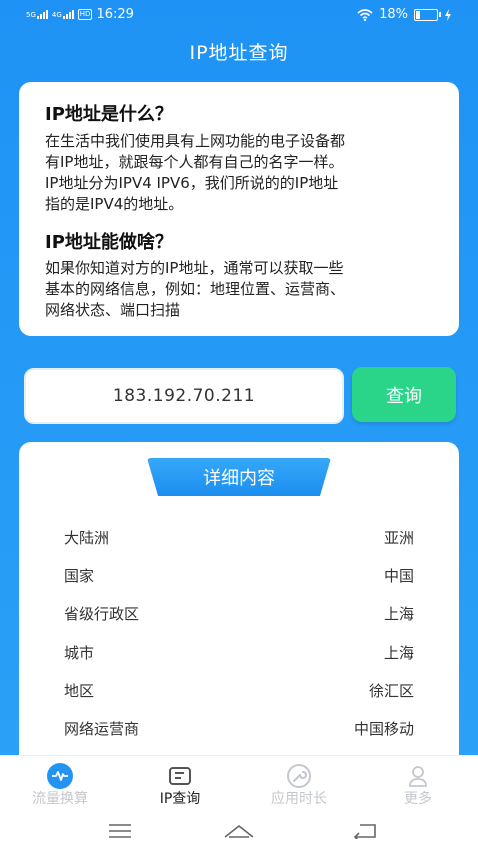 The image size is (478, 850). Describe the element at coordinates (239, 654) in the screenshot. I see `detail-row: 城市 上海` at that location.